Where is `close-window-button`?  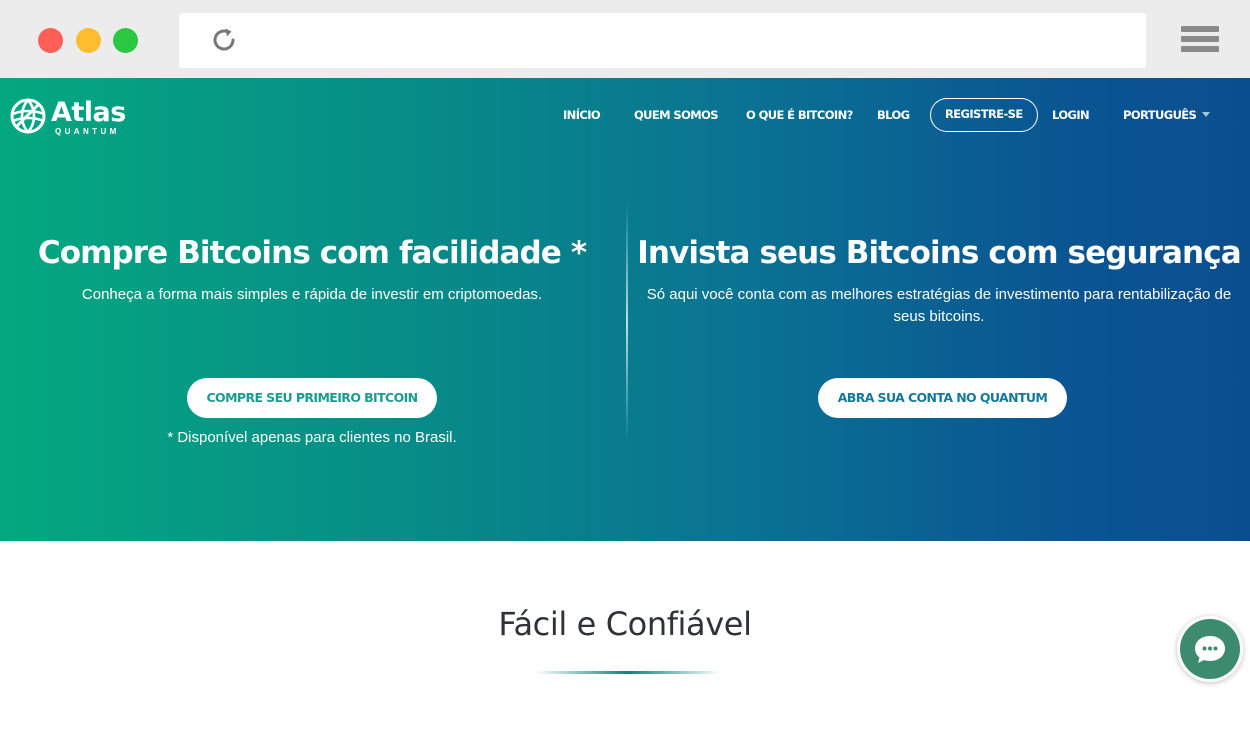 close-window-button is located at coordinates (50, 40).